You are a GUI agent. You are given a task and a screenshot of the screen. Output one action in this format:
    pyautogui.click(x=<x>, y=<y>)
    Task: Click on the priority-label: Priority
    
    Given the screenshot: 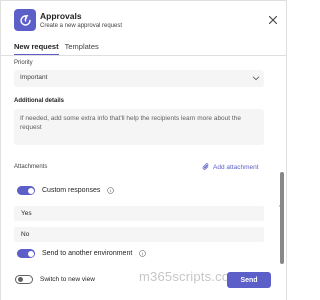 What is the action you would take?
    pyautogui.click(x=23, y=63)
    